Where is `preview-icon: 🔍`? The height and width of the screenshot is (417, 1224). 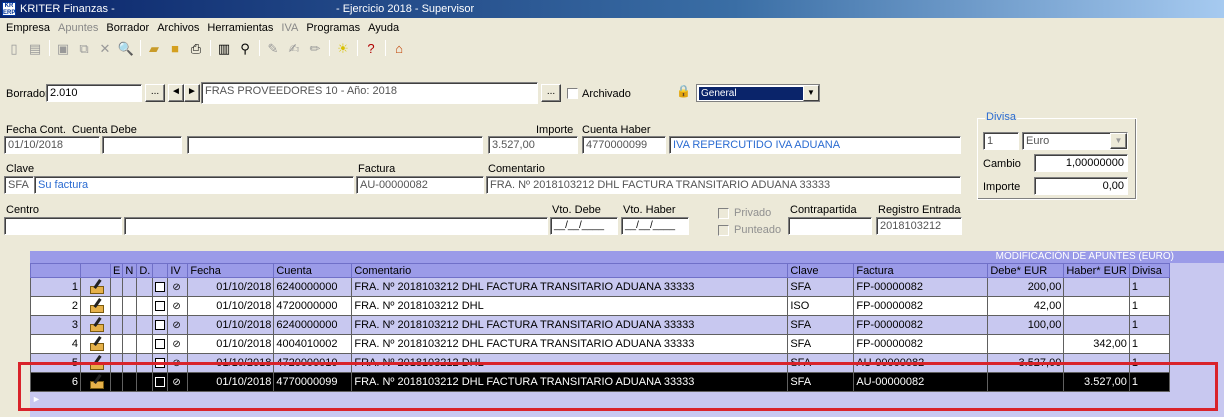 preview-icon: 🔍 is located at coordinates (126, 48).